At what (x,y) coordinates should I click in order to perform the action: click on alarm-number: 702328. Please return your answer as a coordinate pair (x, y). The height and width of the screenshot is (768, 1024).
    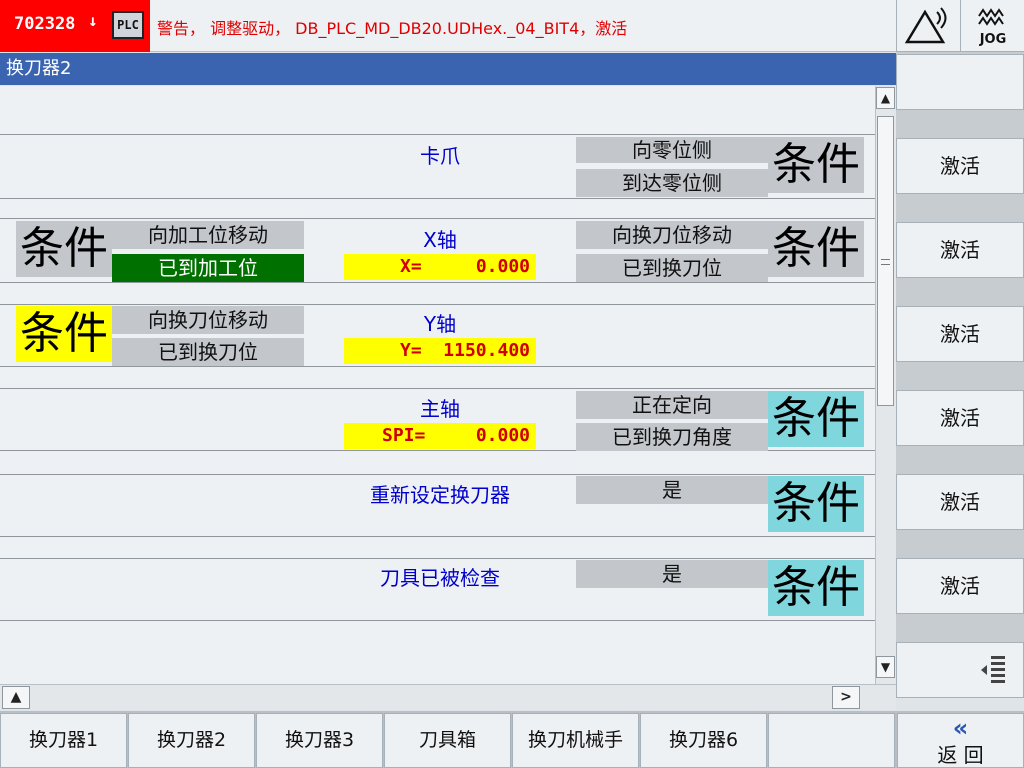
    Looking at the image, I should click on (45, 24).